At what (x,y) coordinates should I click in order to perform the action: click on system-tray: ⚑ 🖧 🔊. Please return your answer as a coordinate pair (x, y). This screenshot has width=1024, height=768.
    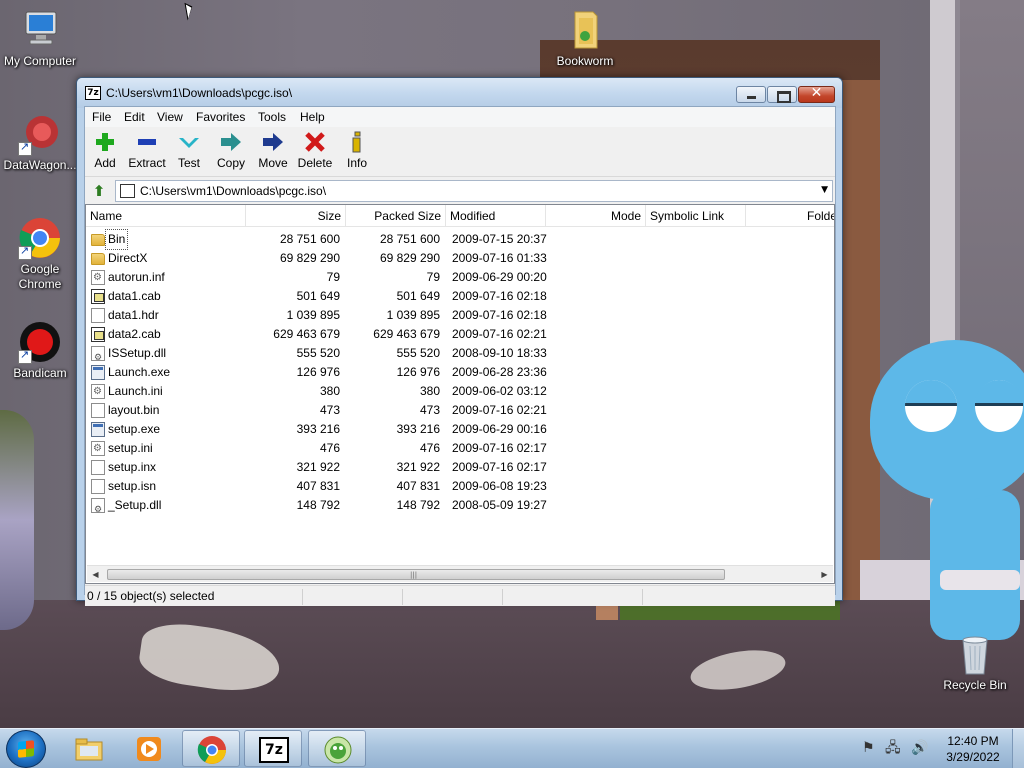
    Looking at the image, I should click on (898, 749).